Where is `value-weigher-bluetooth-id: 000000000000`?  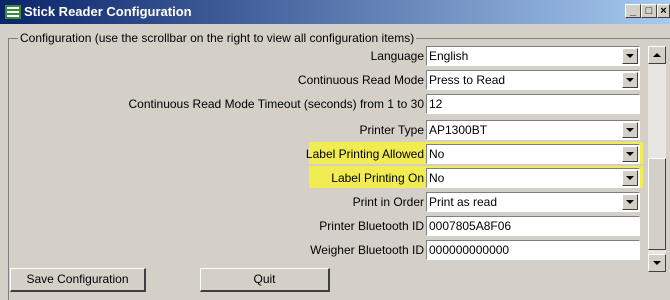
value-weigher-bluetooth-id: 000000000000 is located at coordinates (469, 250).